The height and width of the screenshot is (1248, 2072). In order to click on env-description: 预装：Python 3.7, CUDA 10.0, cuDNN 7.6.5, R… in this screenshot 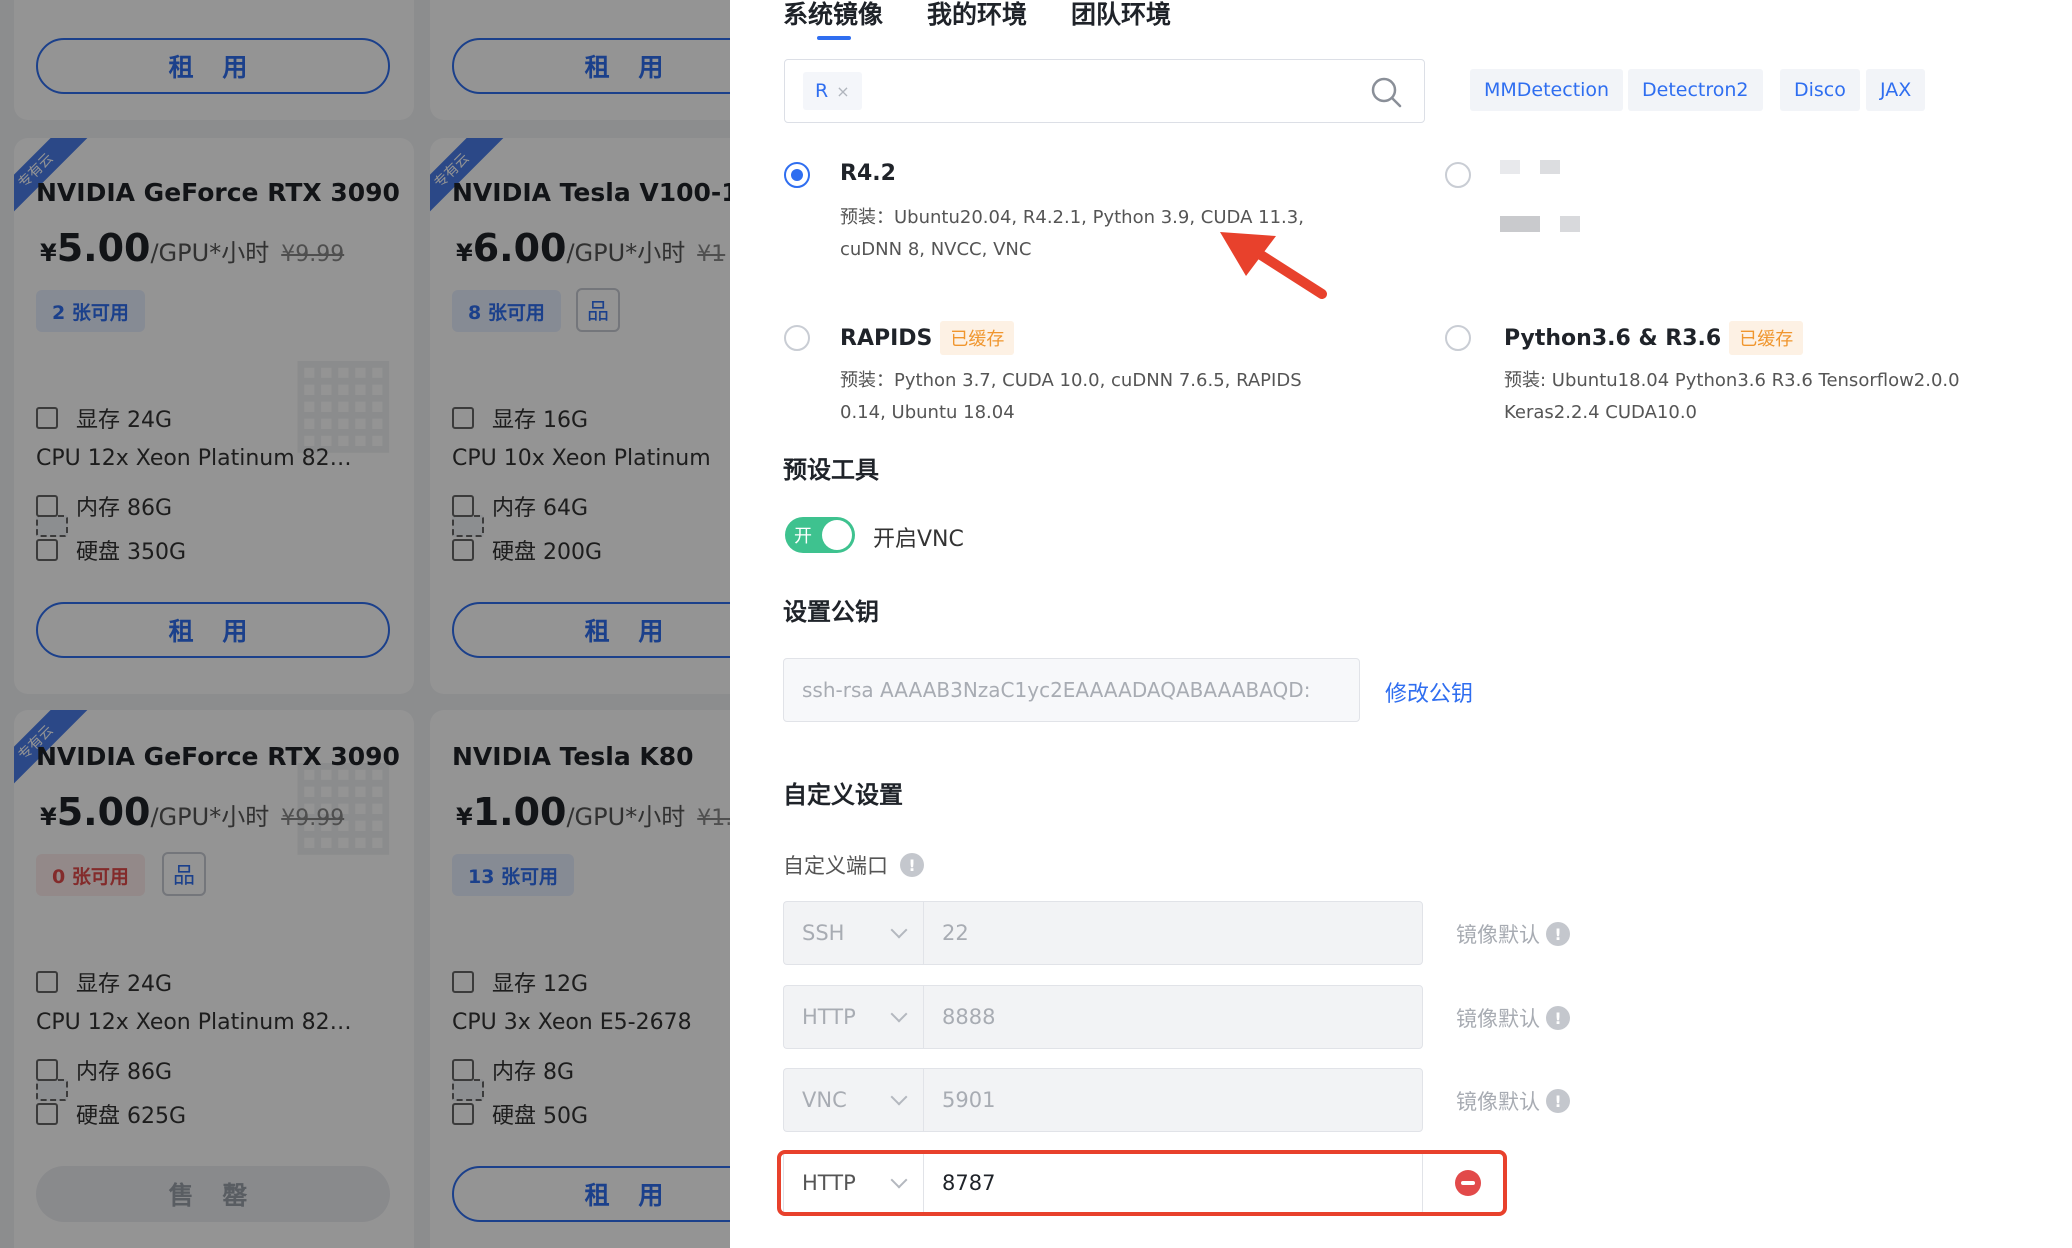, I will do `click(1071, 396)`.